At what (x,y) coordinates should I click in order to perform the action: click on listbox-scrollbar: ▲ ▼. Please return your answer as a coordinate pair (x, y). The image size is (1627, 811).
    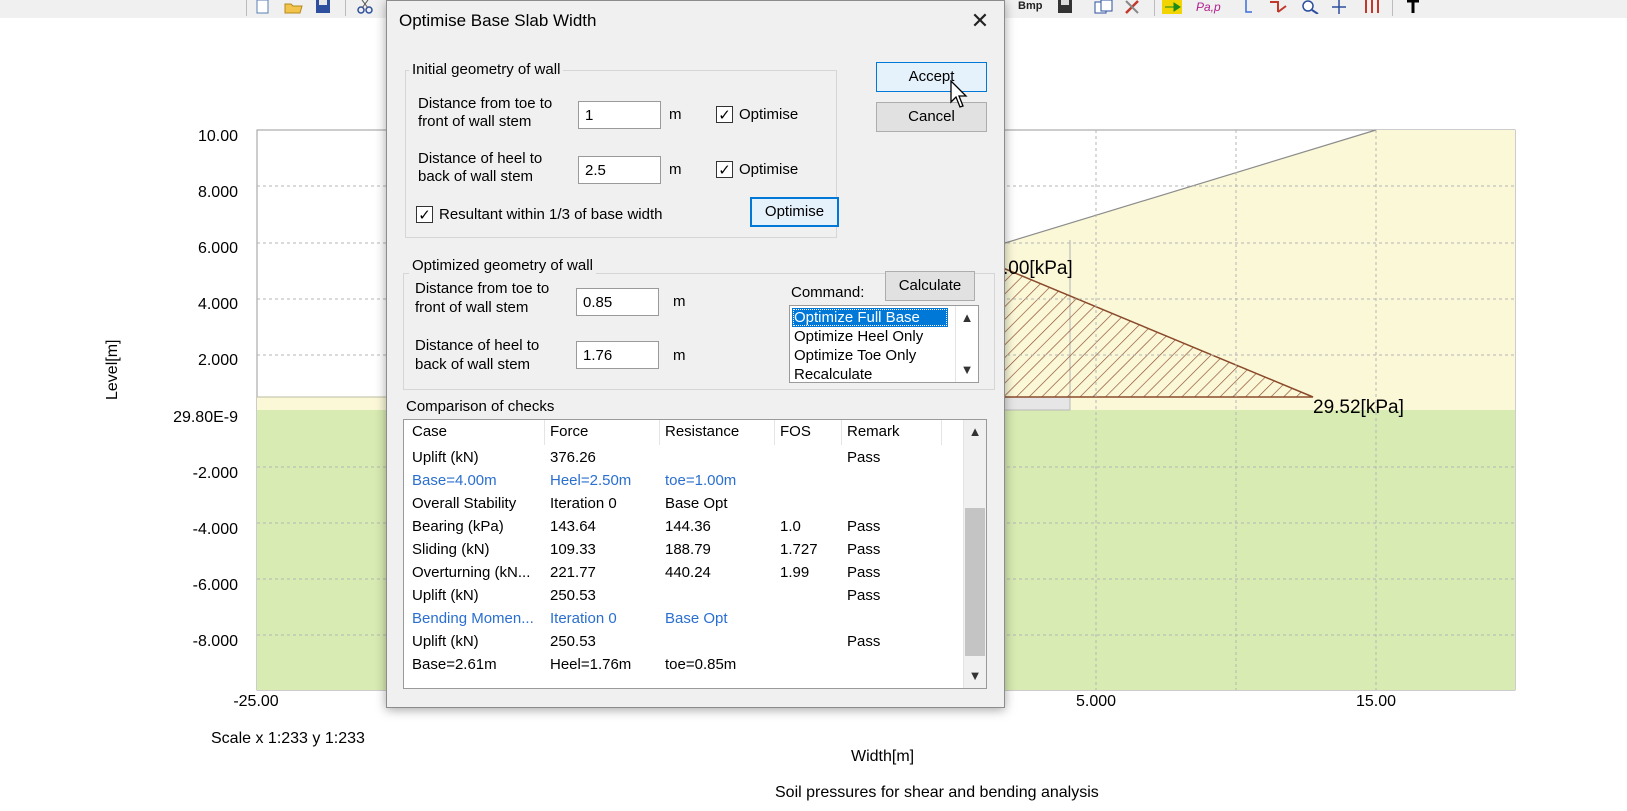
    Looking at the image, I should click on (966, 344).